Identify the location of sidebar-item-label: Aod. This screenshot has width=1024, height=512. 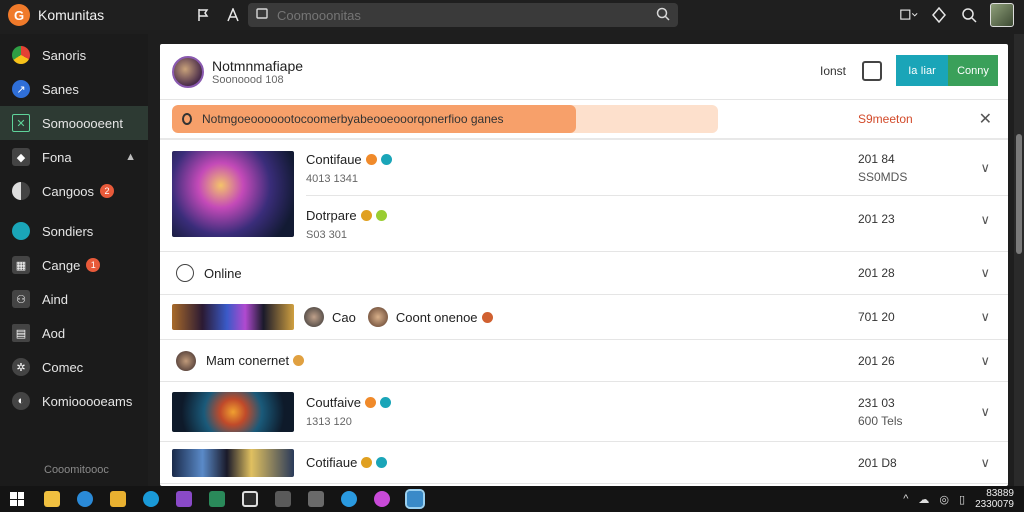
(54, 333).